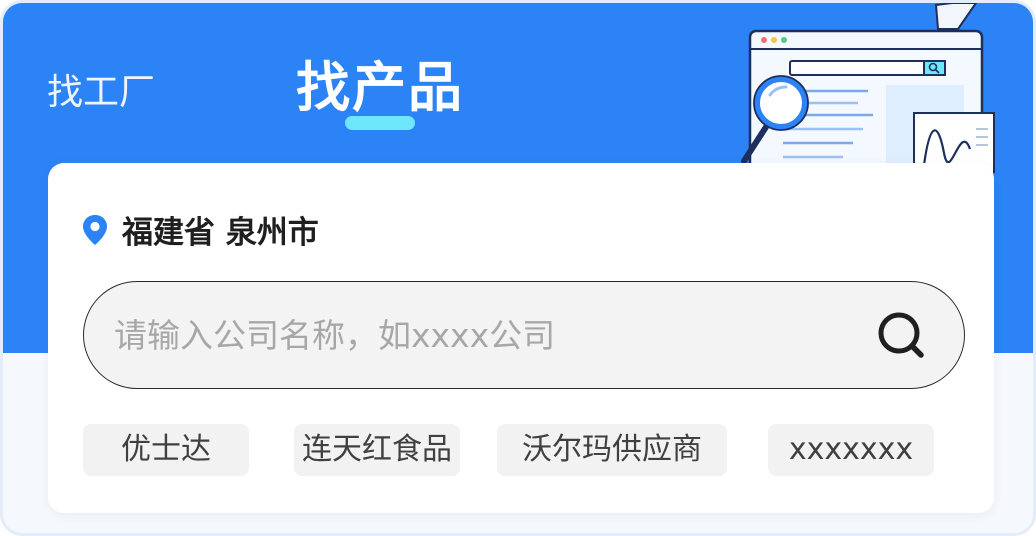  I want to click on search-illustration, so click(868, 88).